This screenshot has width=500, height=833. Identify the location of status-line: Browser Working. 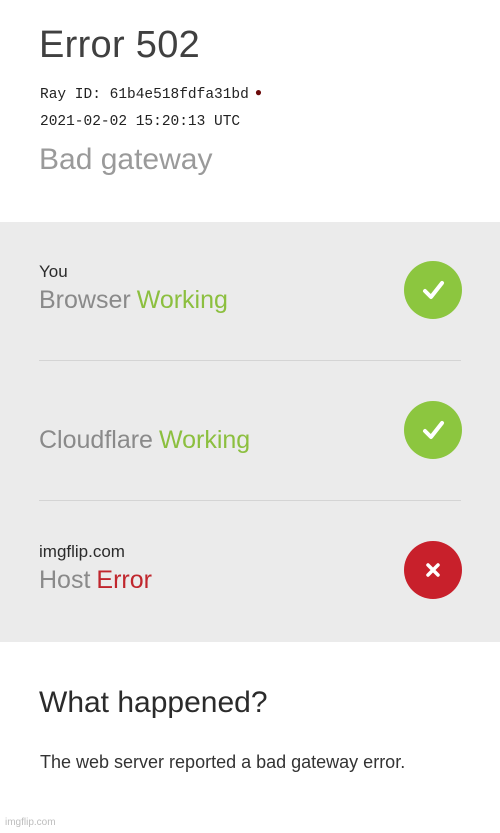
(133, 300).